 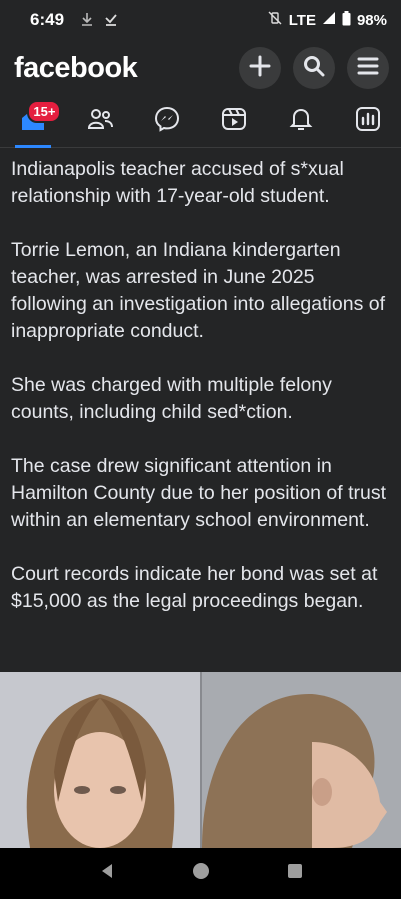 I want to click on reels-icon, so click(x=234, y=121).